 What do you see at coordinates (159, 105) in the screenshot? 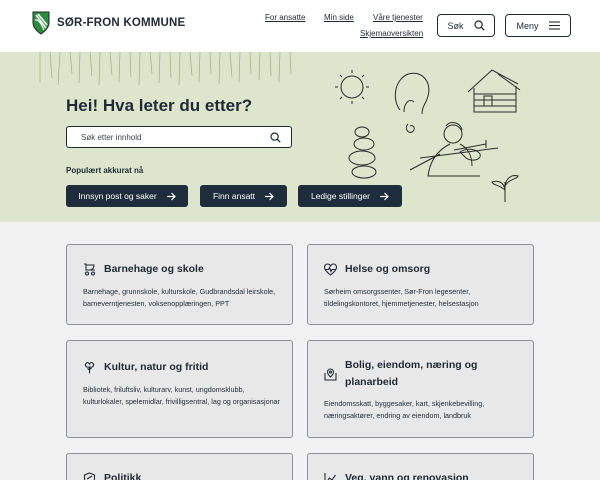
I see `hero-title: Hei! Hva leter du etter?` at bounding box center [159, 105].